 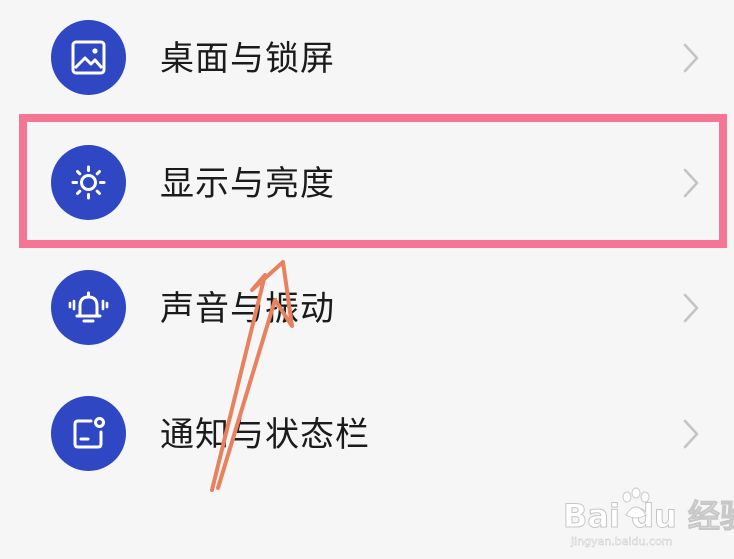 What do you see at coordinates (247, 184) in the screenshot?
I see `settings-item-label: 显示与亮度` at bounding box center [247, 184].